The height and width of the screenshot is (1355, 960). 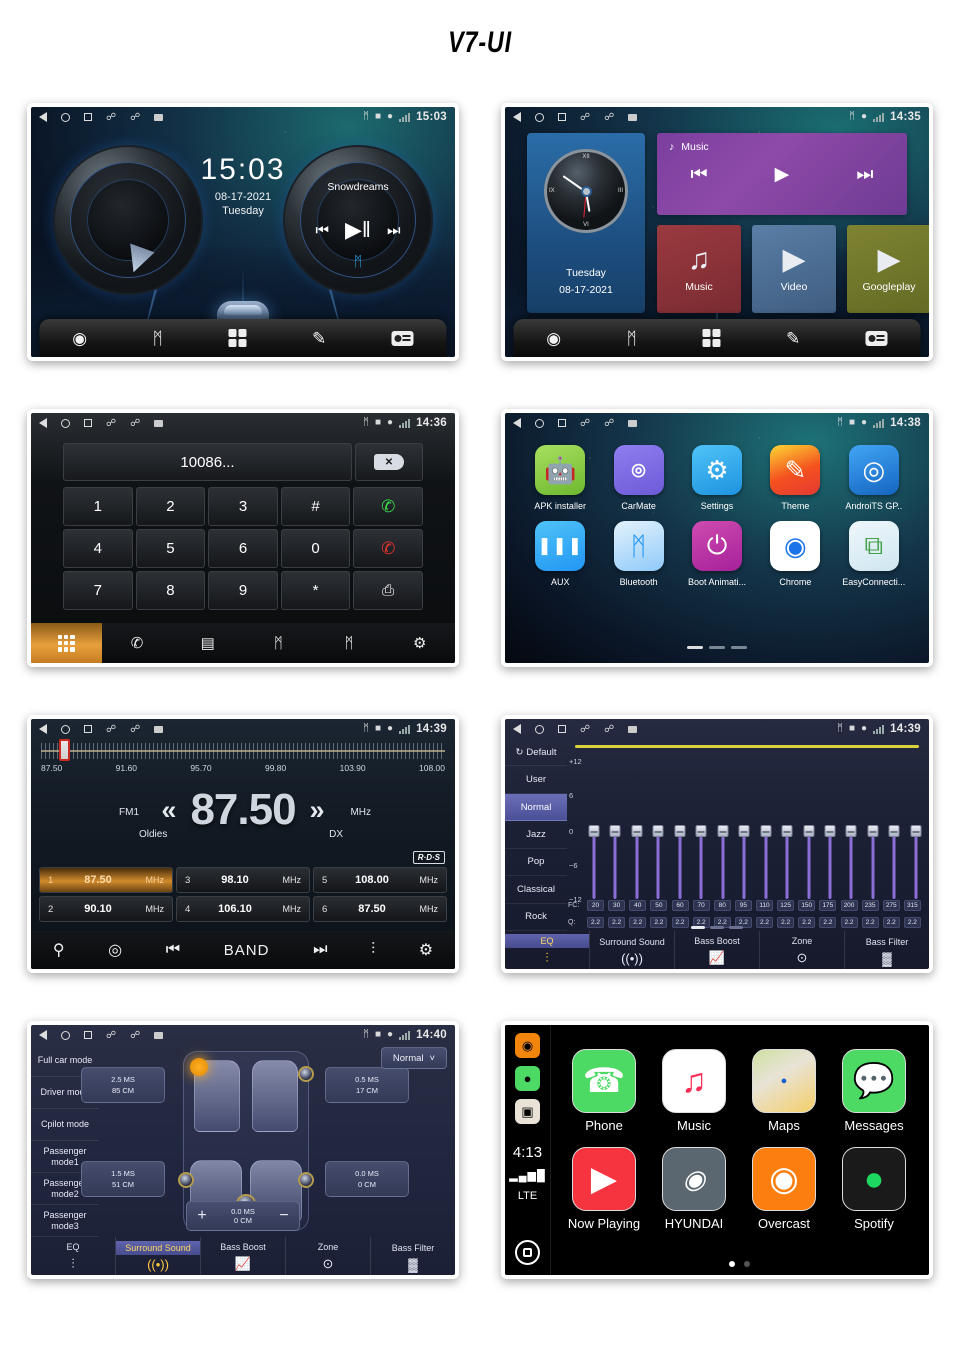 What do you see at coordinates (828, 905) in the screenshot?
I see `fc-chip: 175` at bounding box center [828, 905].